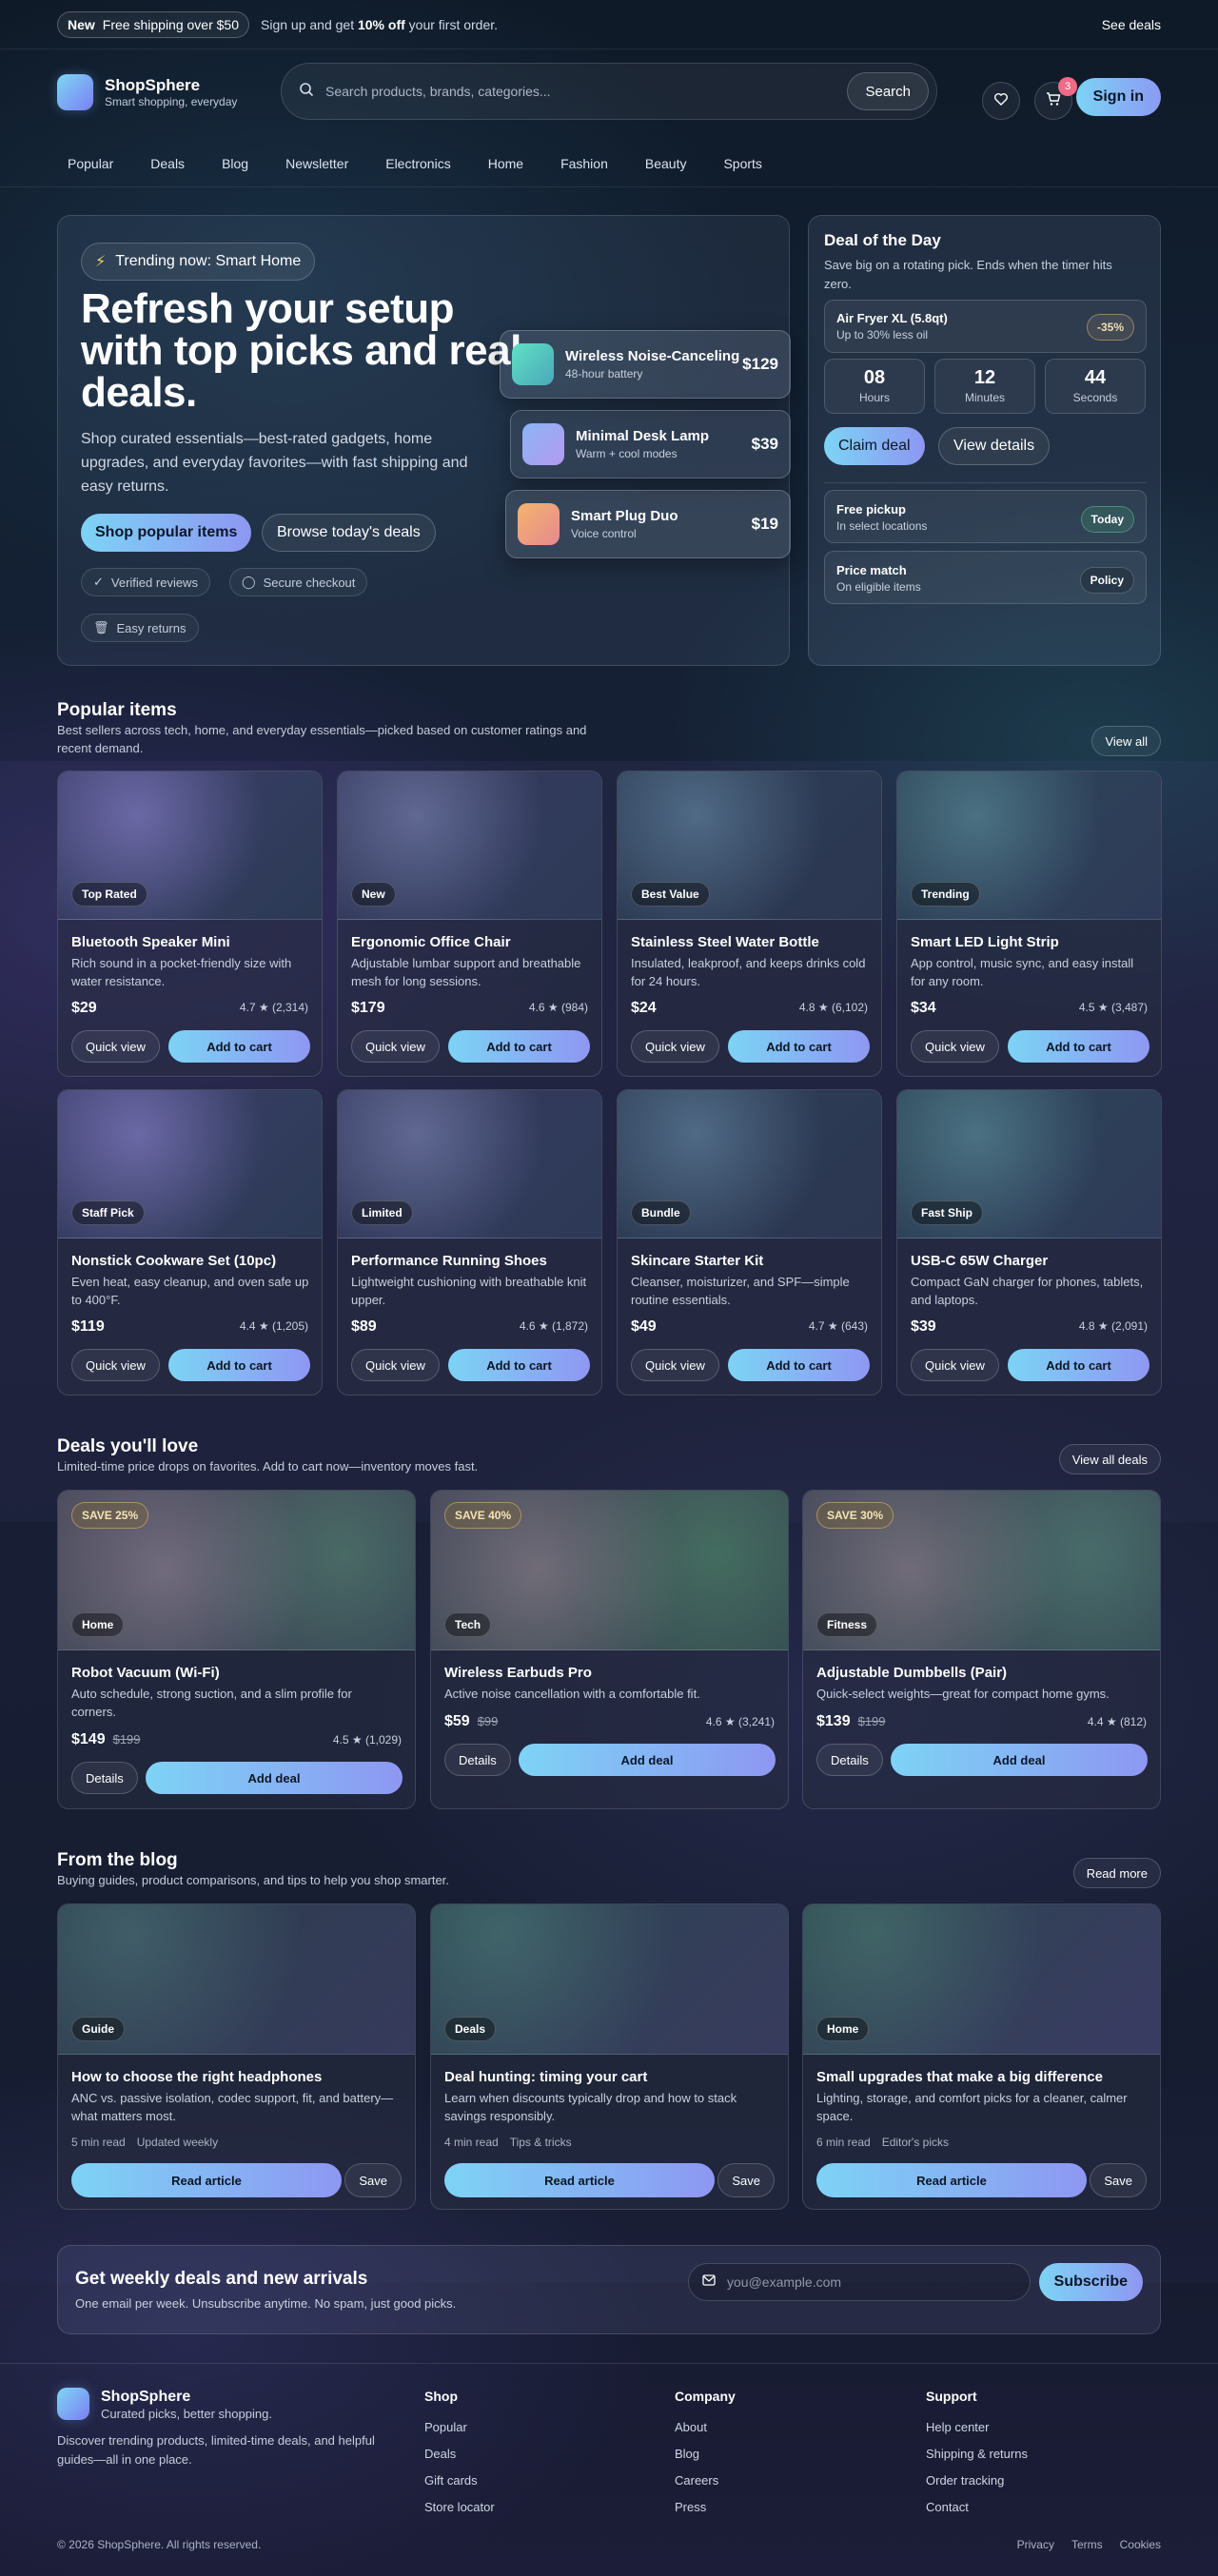 The height and width of the screenshot is (2576, 1218). What do you see at coordinates (84, 1008) in the screenshot?
I see `product-price: $29` at bounding box center [84, 1008].